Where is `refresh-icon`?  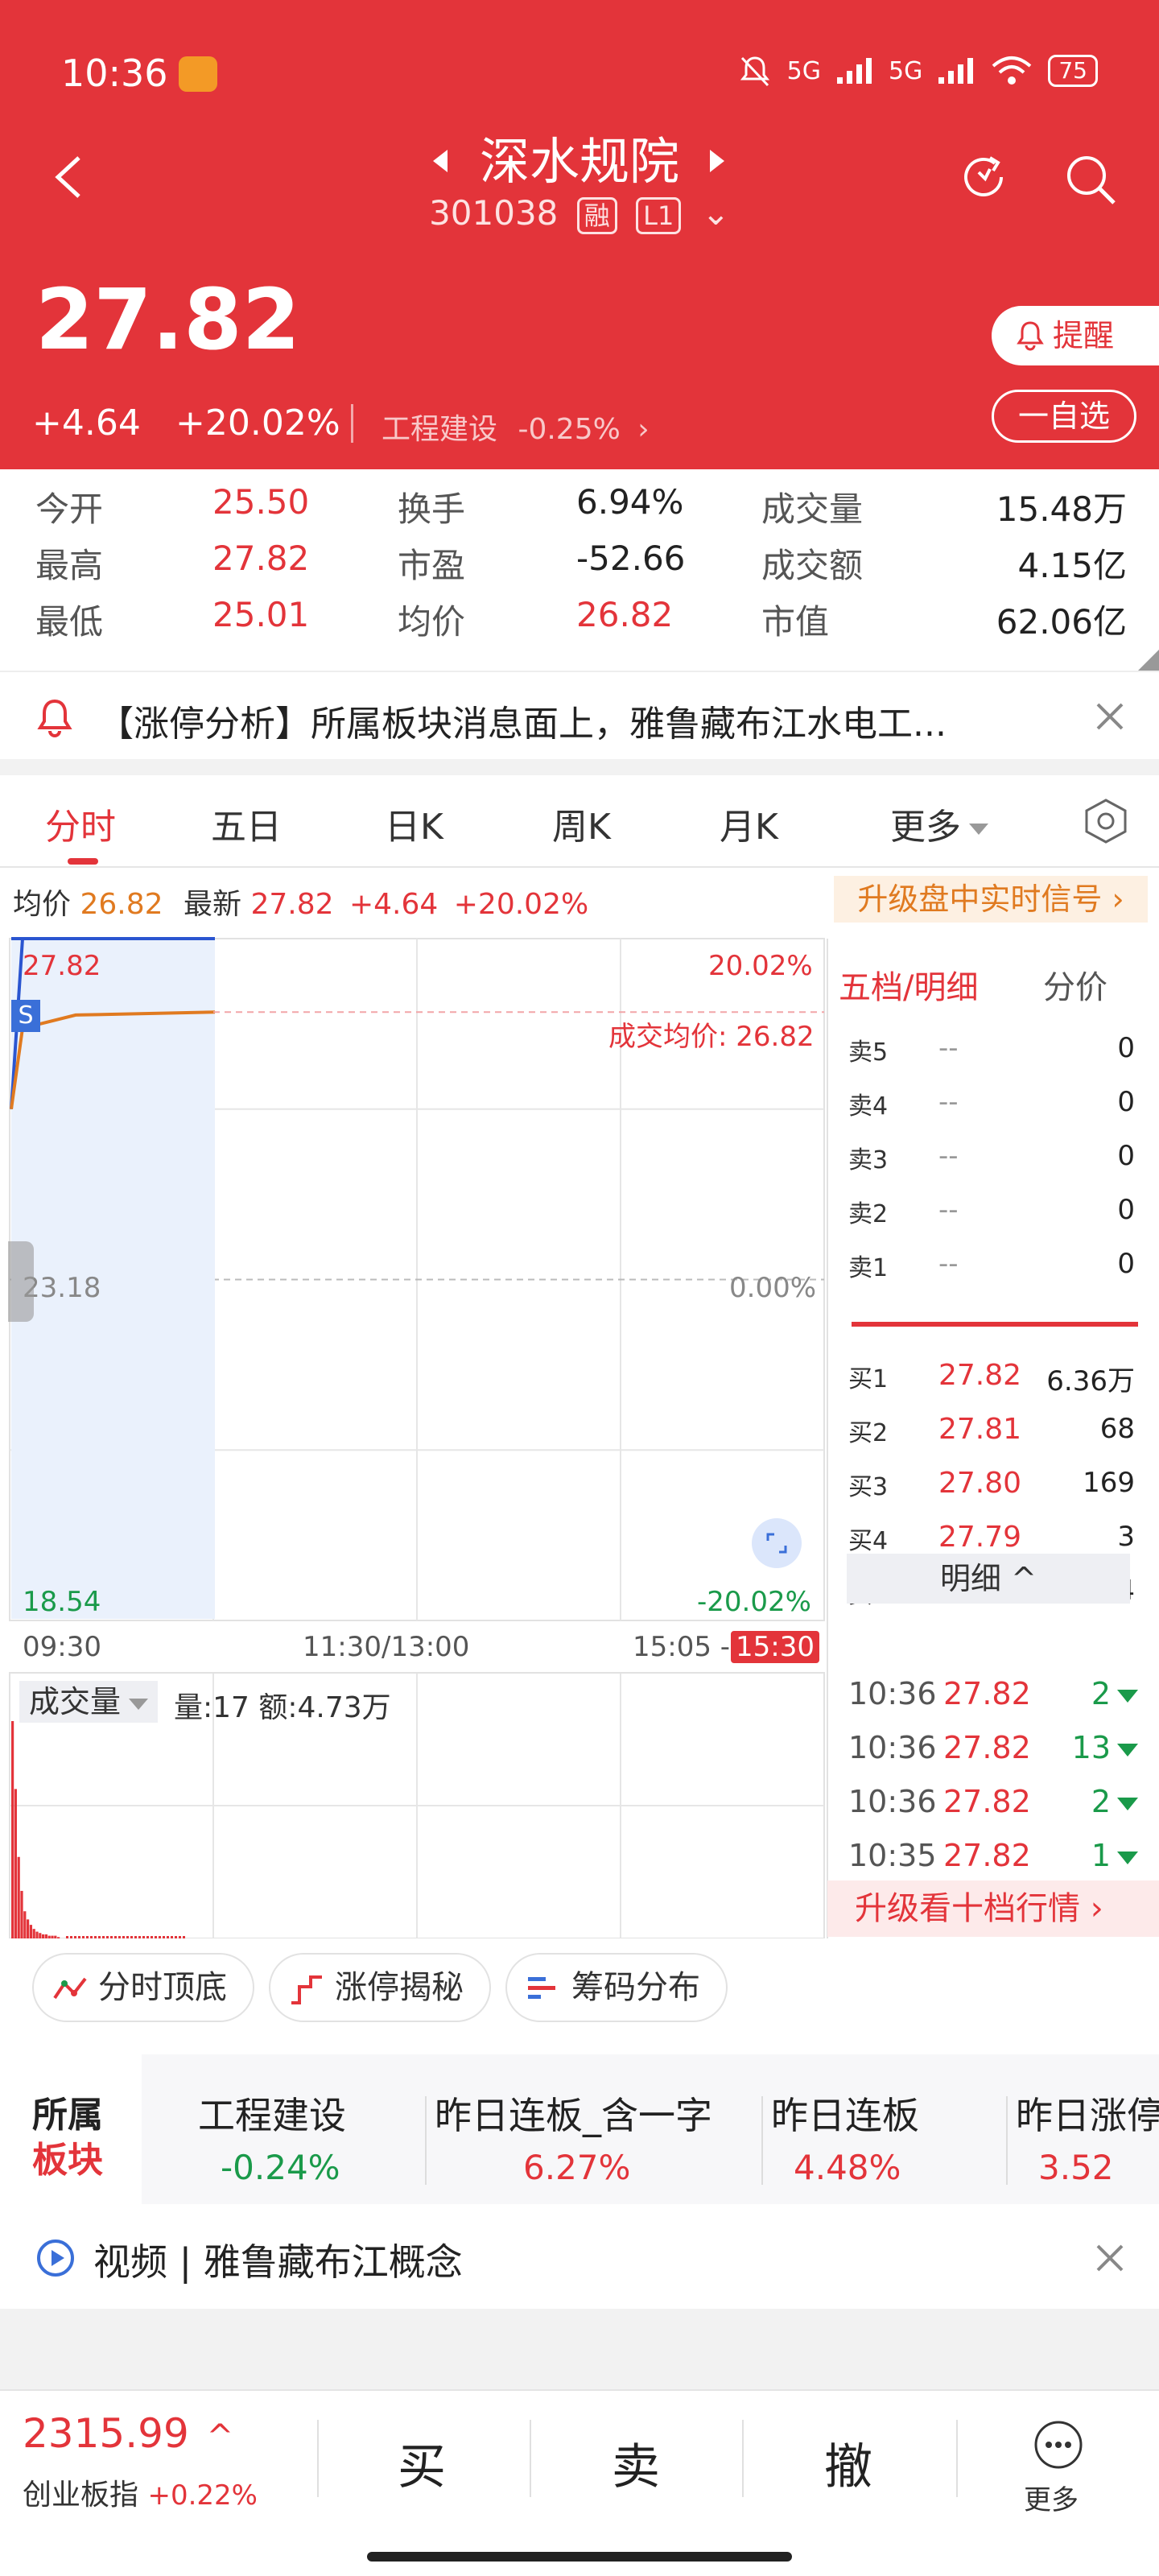
refresh-icon is located at coordinates (984, 177).